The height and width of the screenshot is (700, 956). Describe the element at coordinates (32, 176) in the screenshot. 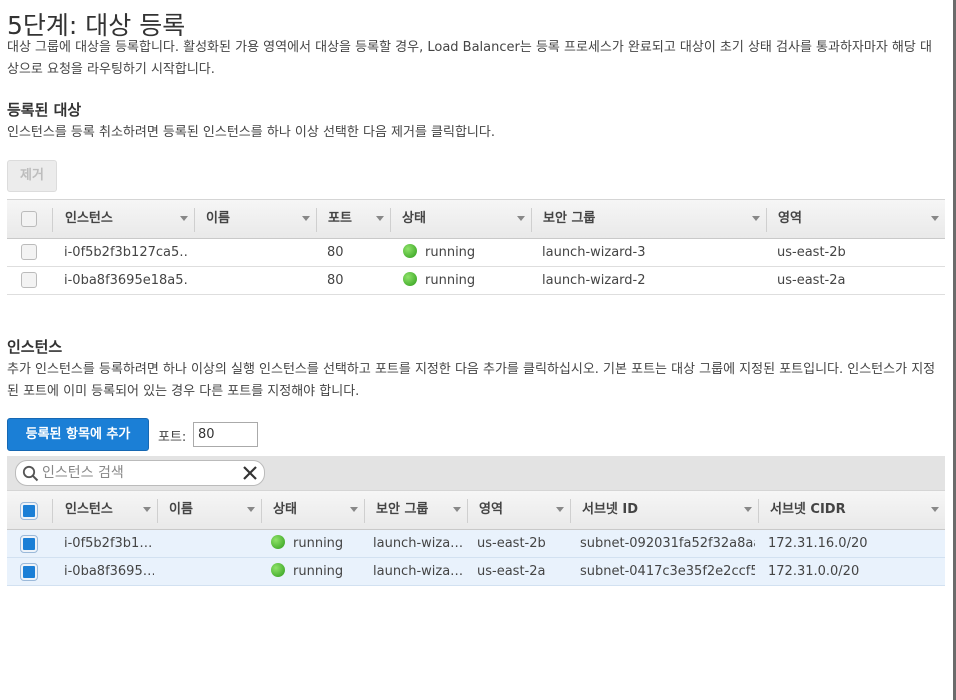

I see `remove-button: 제거` at that location.